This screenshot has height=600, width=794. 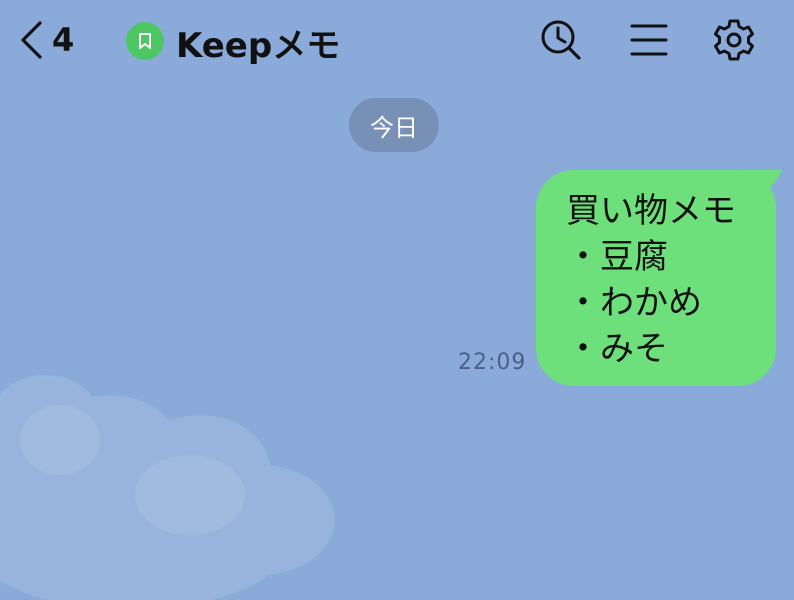 What do you see at coordinates (258, 46) in the screenshot?
I see `chat-title: Keepメモ` at bounding box center [258, 46].